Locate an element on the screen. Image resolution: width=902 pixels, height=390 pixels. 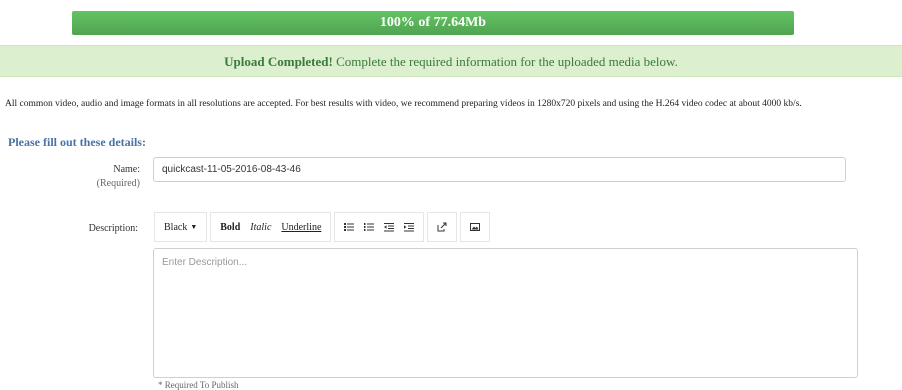
text-color-dropdown: Black ▼ is located at coordinates (180, 227).